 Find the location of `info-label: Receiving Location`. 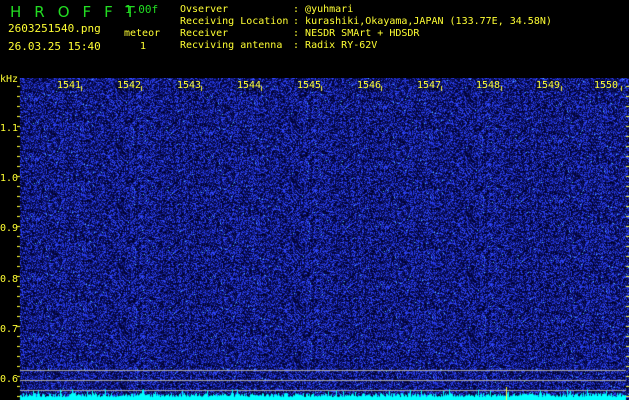

info-label: Receiving Location is located at coordinates (234, 21).